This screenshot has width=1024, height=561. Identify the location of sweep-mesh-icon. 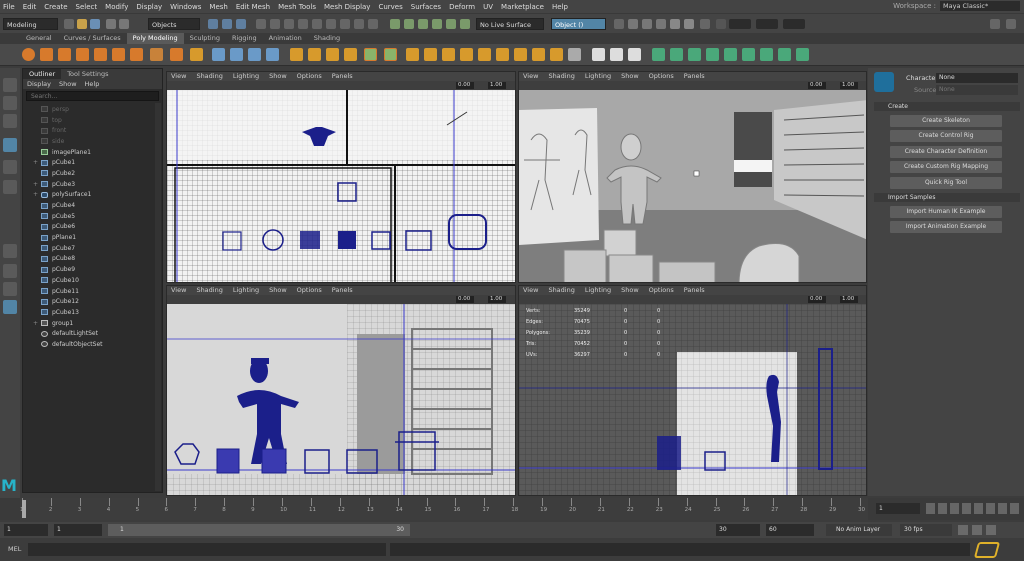
(196, 54).